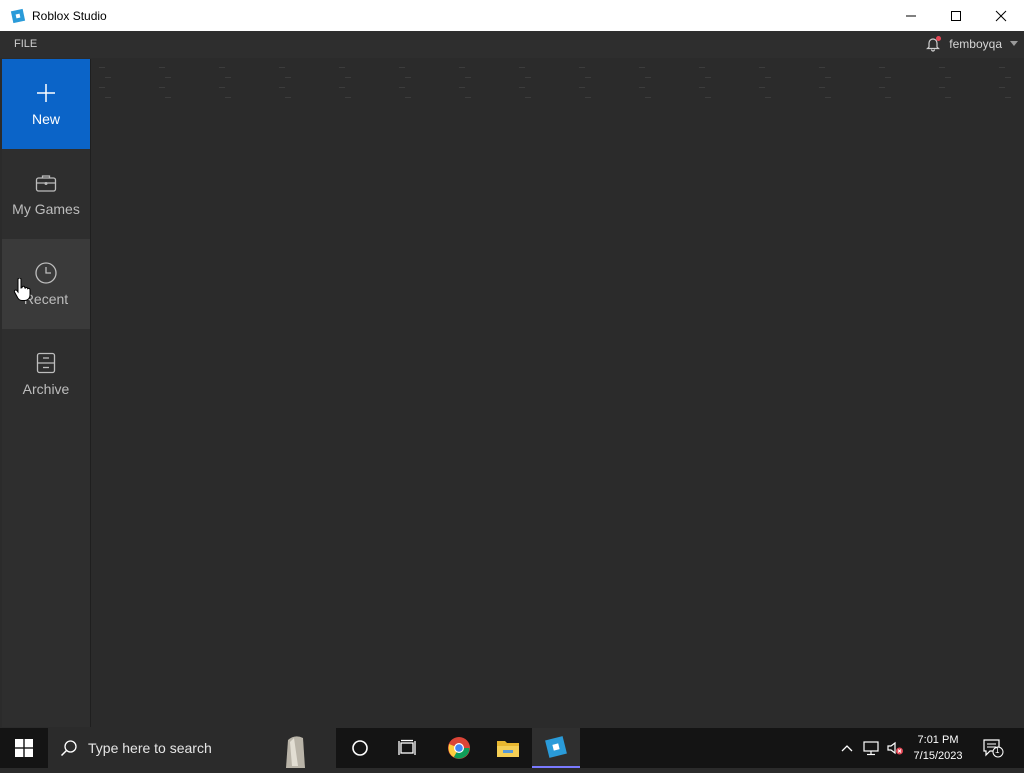 Image resolution: width=1024 pixels, height=773 pixels. What do you see at coordinates (22, 289) in the screenshot?
I see `hand-cursor-icon` at bounding box center [22, 289].